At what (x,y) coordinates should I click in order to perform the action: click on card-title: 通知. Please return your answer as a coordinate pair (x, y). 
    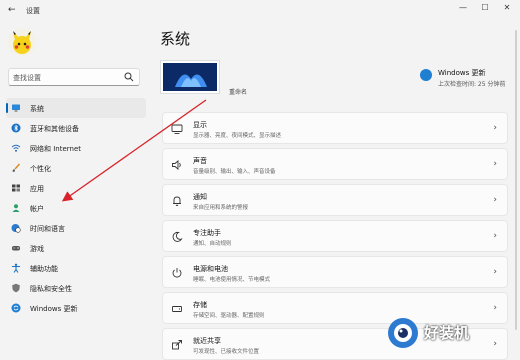
    Looking at the image, I should click on (200, 197).